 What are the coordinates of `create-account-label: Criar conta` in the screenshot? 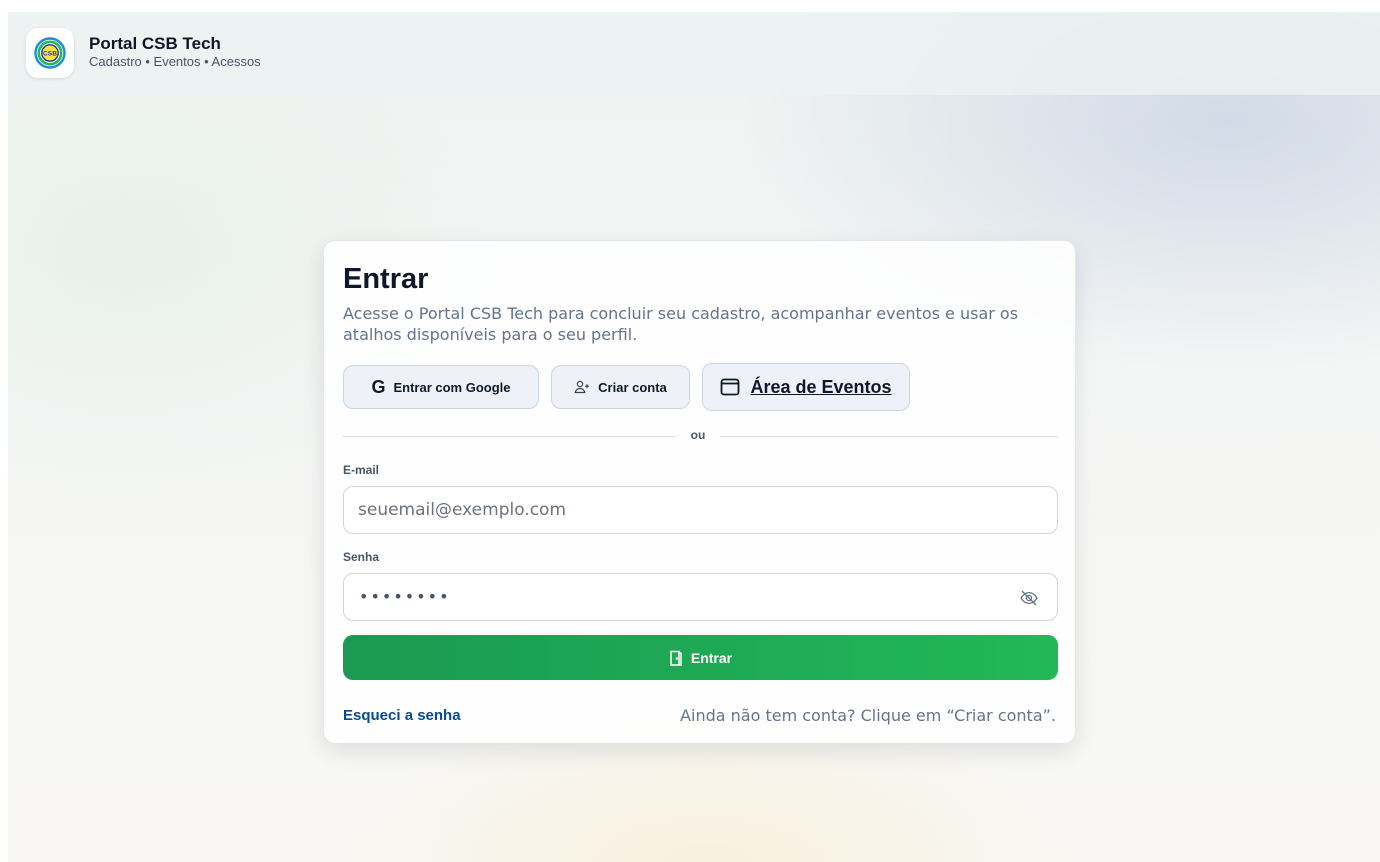 It's located at (632, 387).